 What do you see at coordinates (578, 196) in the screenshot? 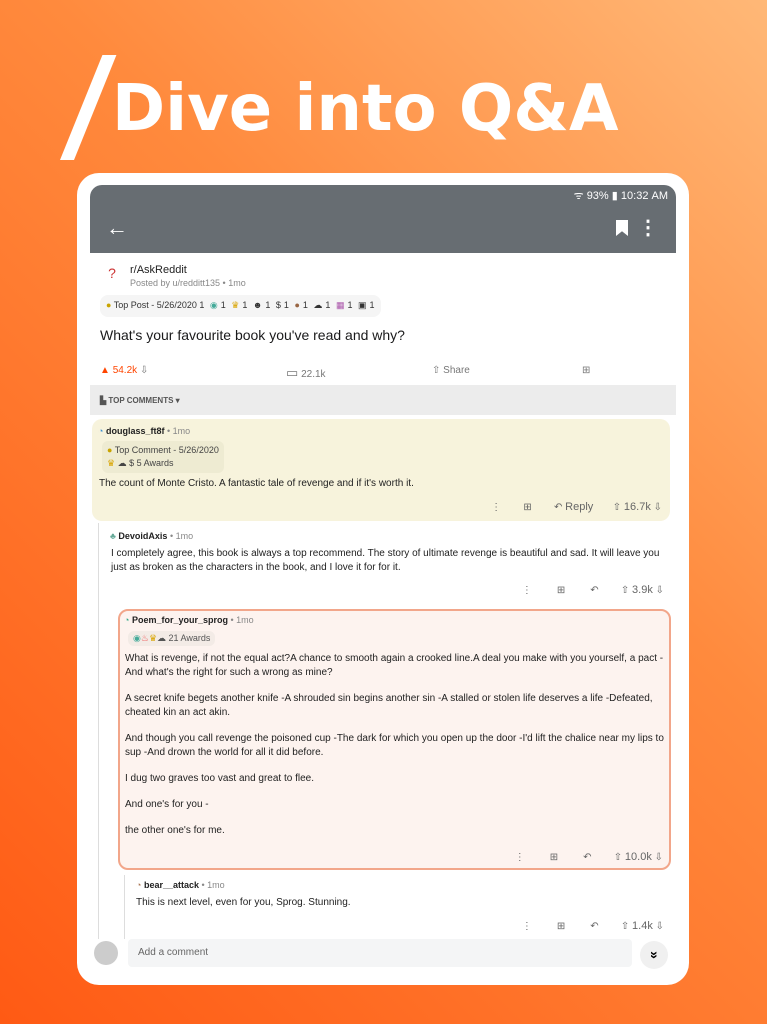
I see `wifi-icon: ᯤ` at bounding box center [578, 196].